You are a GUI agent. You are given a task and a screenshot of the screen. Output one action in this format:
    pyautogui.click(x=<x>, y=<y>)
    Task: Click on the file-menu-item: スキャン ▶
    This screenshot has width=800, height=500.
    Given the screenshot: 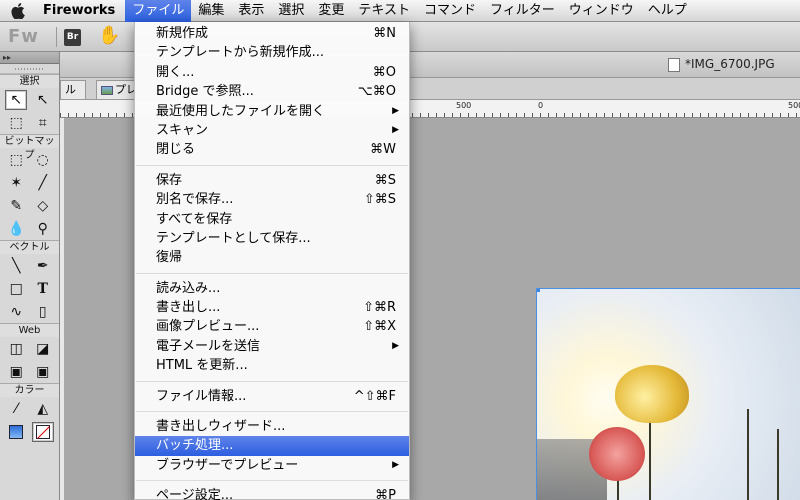 What is the action you would take?
    pyautogui.click(x=272, y=130)
    